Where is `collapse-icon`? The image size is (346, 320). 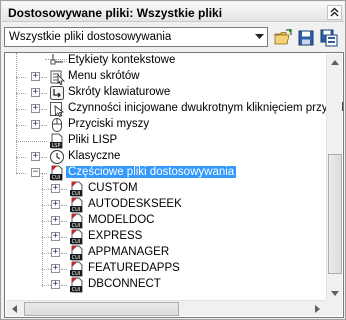
collapse-icon is located at coordinates (334, 12).